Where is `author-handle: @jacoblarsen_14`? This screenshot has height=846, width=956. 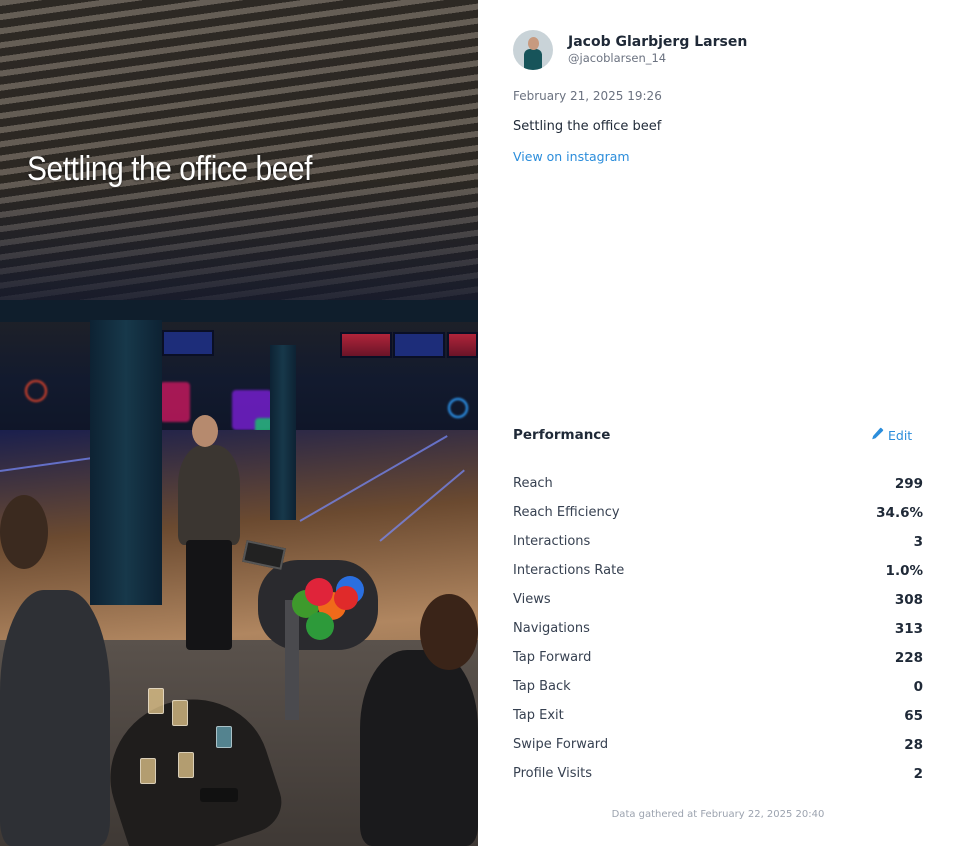
author-handle: @jacoblarsen_14 is located at coordinates (617, 58).